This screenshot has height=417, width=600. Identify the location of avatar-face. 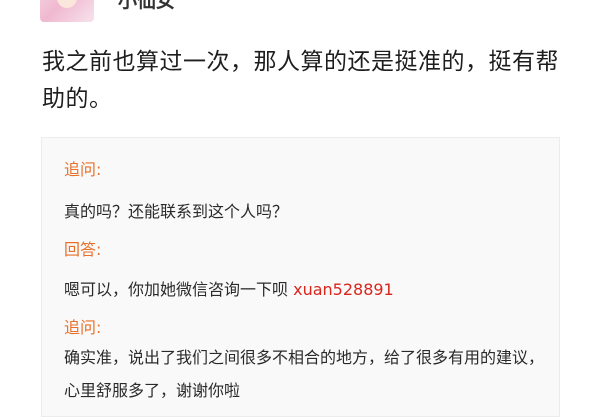
(67, 4).